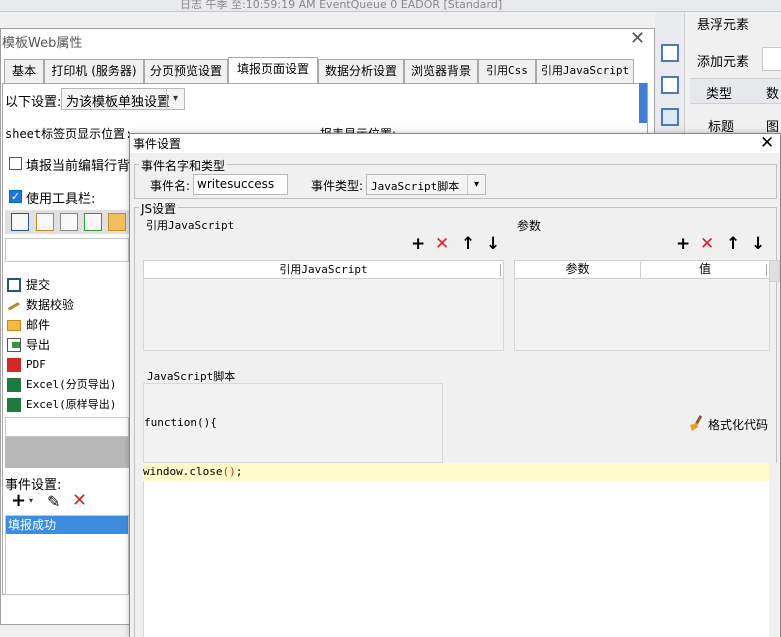 Image resolution: width=781 pixels, height=637 pixels. I want to click on list-item: 导出, so click(67, 345).